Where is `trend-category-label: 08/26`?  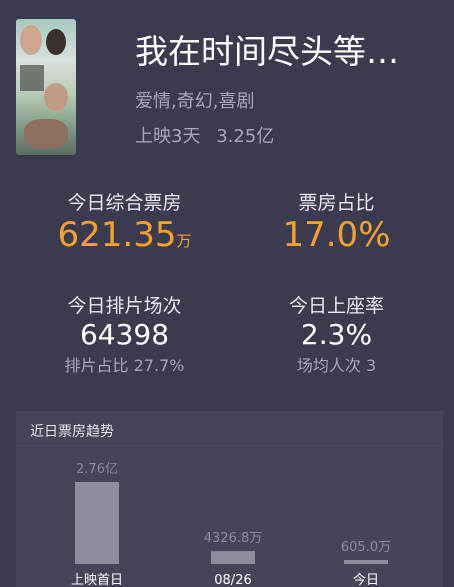
trend-category-label: 08/26 is located at coordinates (232, 580).